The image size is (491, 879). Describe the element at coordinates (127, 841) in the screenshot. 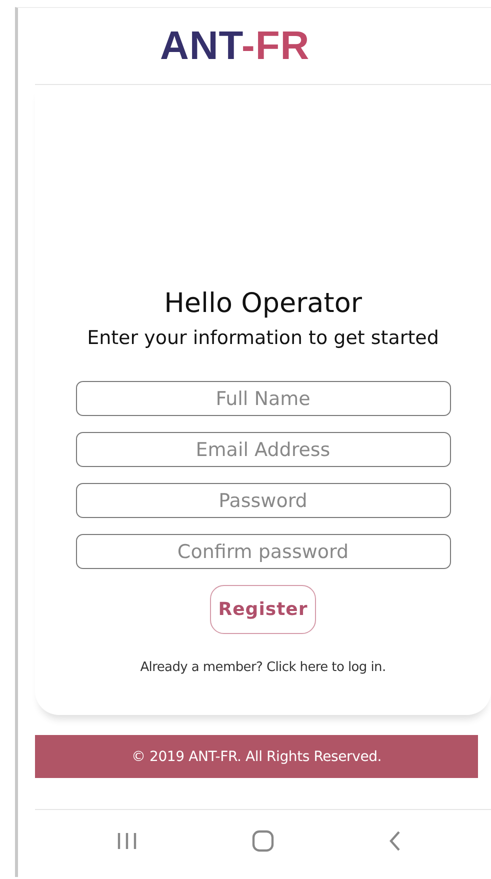

I see `recent-apps-icon` at that location.